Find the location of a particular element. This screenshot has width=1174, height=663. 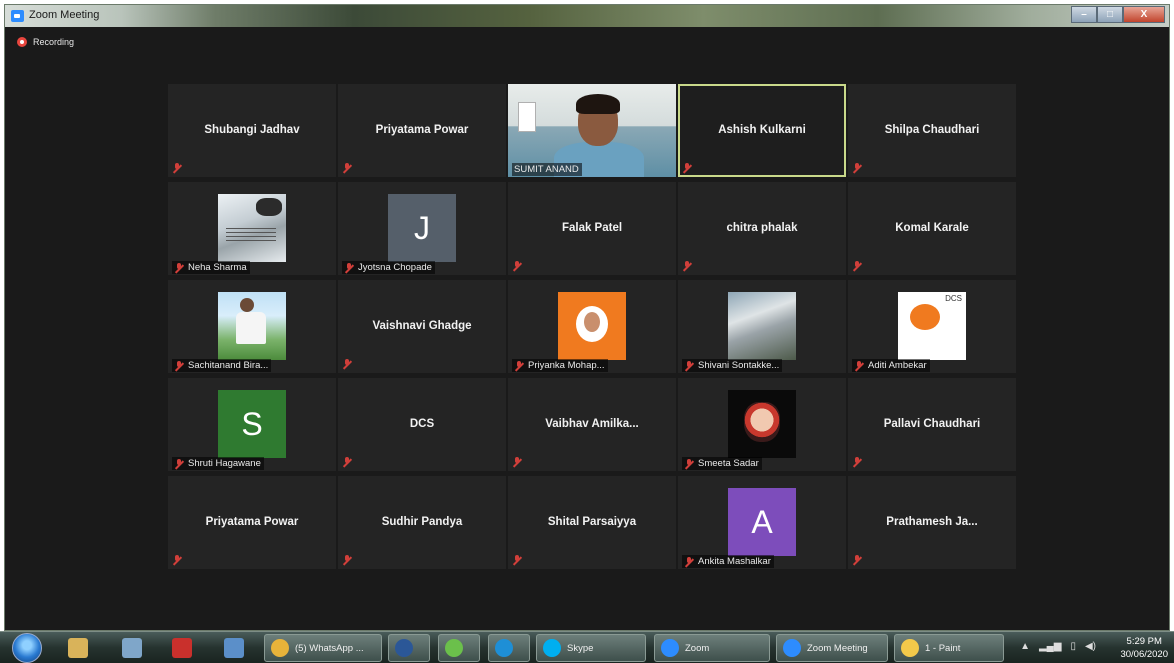

participant-tile: Shilpa Chaudhari is located at coordinates (932, 130).